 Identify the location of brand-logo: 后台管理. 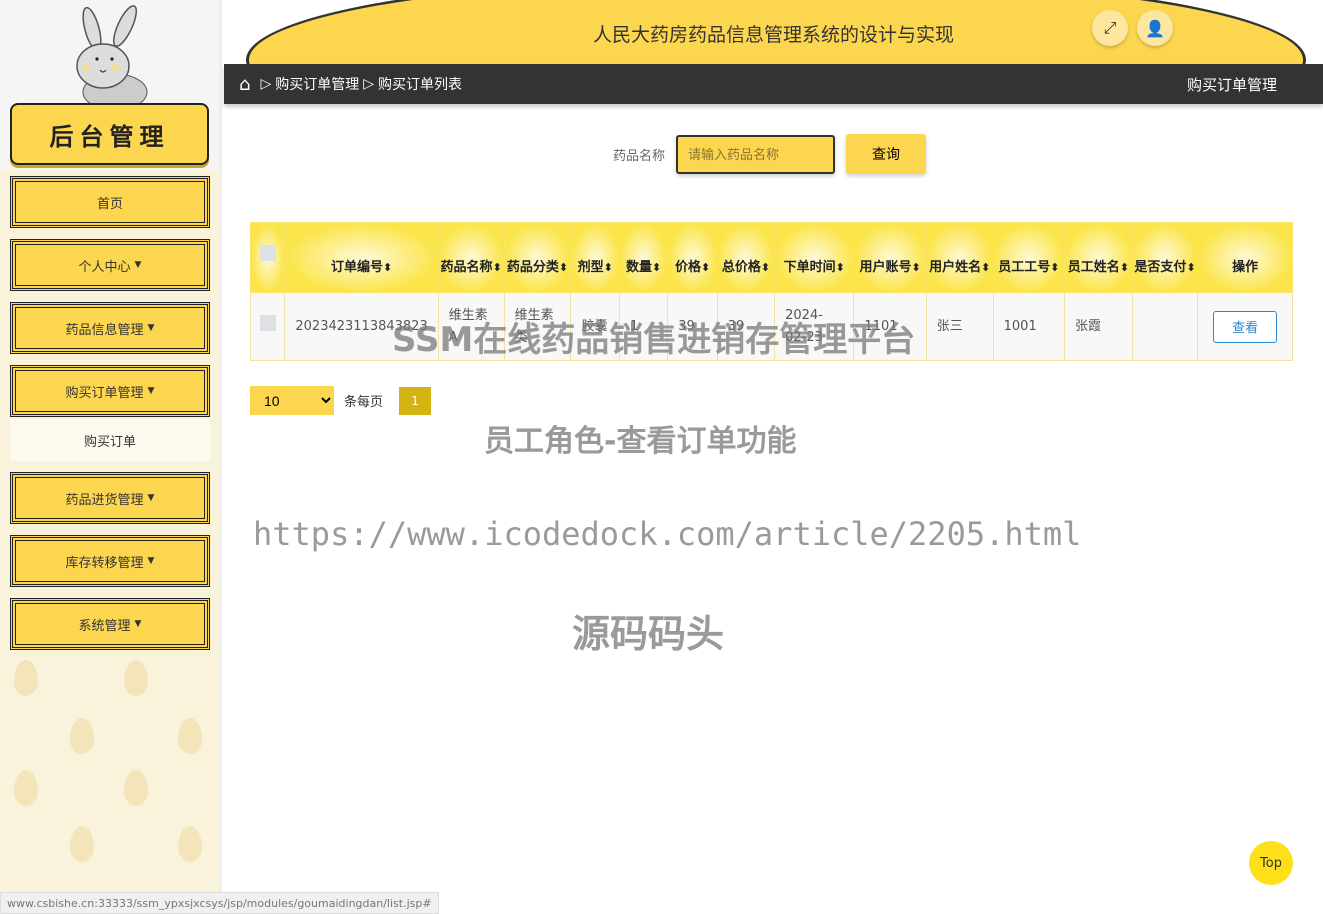
(109, 134).